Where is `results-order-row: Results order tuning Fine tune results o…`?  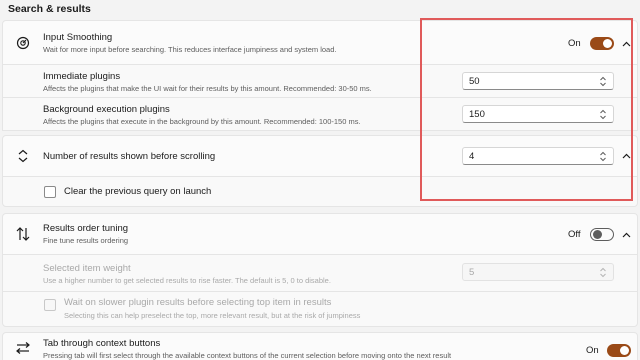
results-order-row: Results order tuning Fine tune results o… is located at coordinates (320, 234).